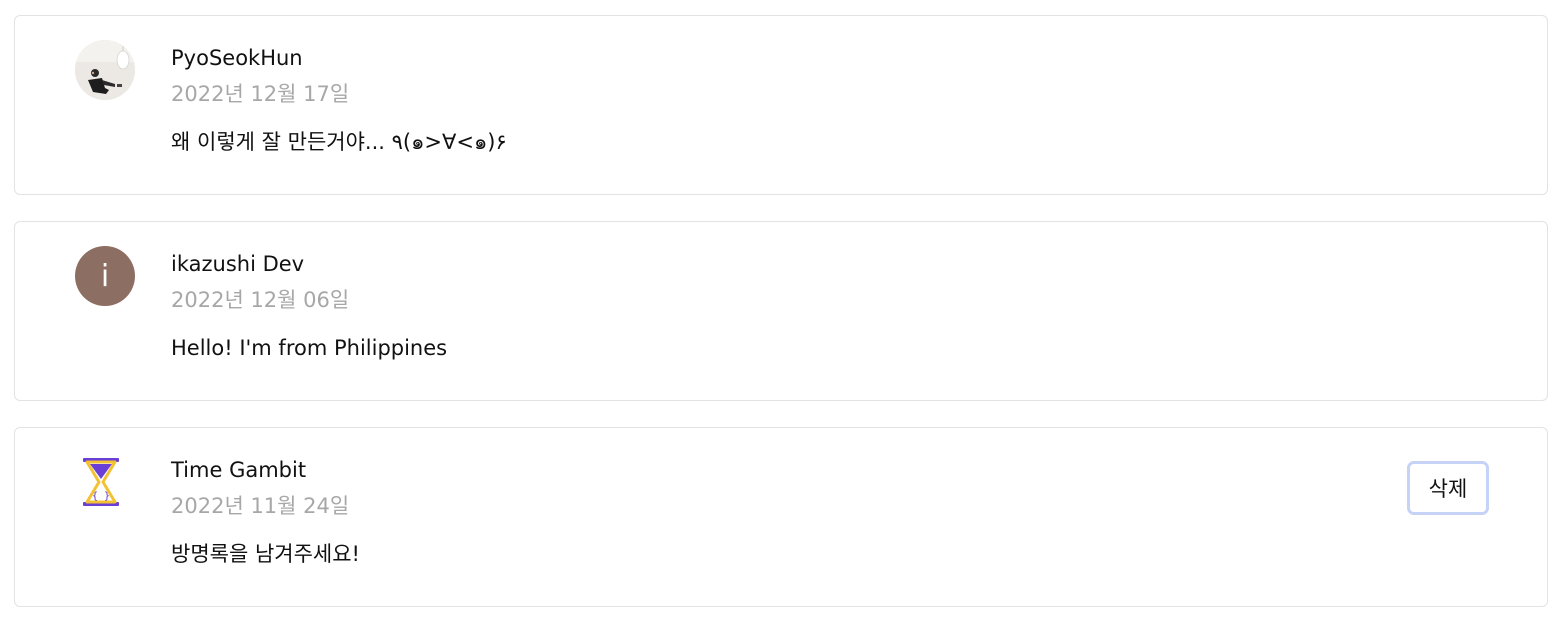 The height and width of the screenshot is (622, 1563). What do you see at coordinates (105, 70) in the screenshot?
I see `user-photo-icon` at bounding box center [105, 70].